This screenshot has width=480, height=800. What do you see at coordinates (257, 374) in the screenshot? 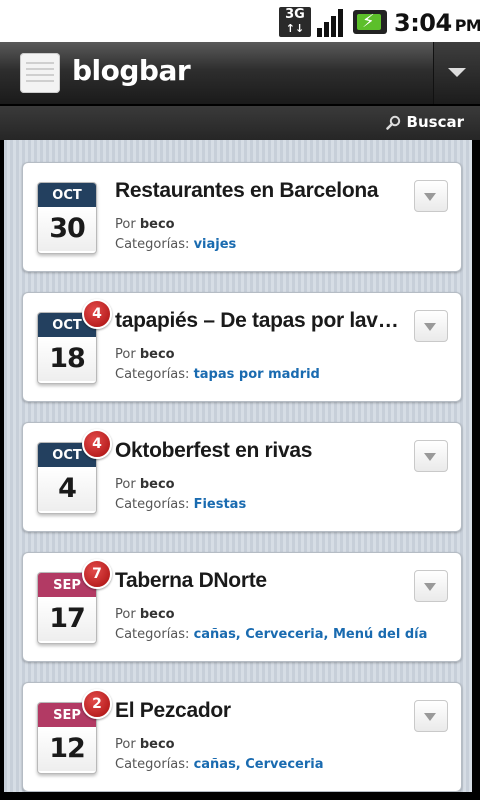
I see `category-links: tapas por madrid` at bounding box center [257, 374].